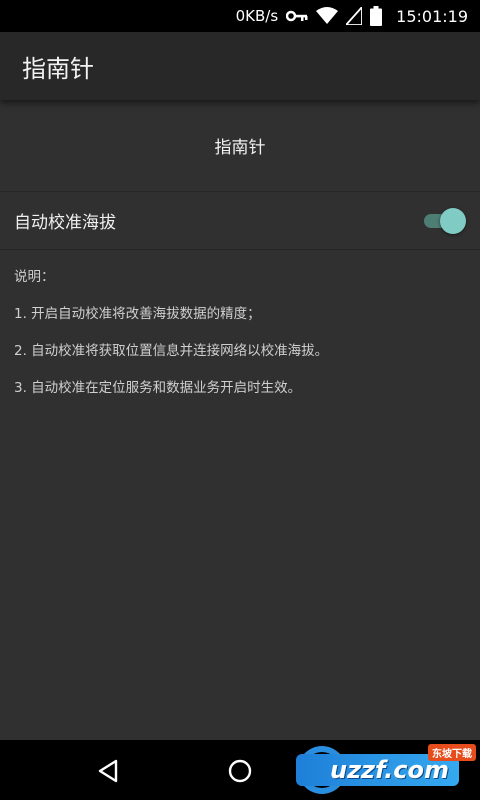 This screenshot has height=800, width=480. Describe the element at coordinates (297, 16) in the screenshot. I see `key-icon` at that location.